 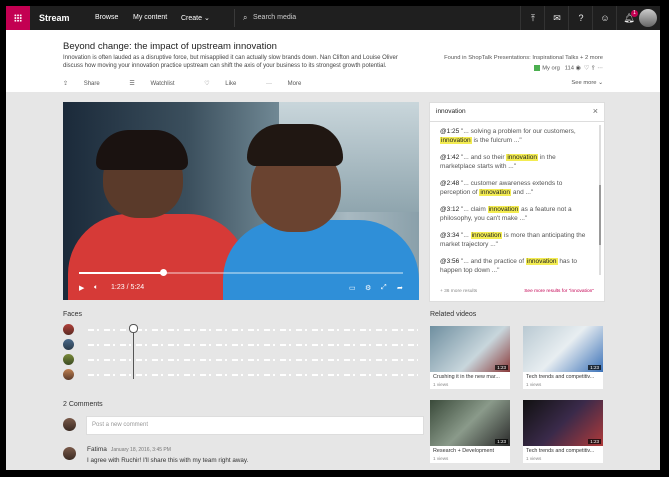 I want to click on transcript-search: innovation ×, so click(x=517, y=112).